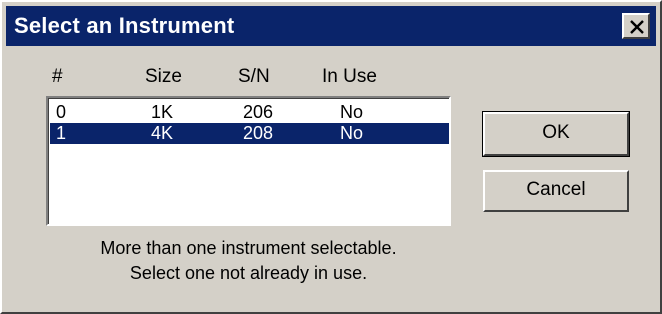 Image resolution: width=662 pixels, height=314 pixels. What do you see at coordinates (248, 273) in the screenshot?
I see `info-message-line-2: Select one not already in use.` at bounding box center [248, 273].